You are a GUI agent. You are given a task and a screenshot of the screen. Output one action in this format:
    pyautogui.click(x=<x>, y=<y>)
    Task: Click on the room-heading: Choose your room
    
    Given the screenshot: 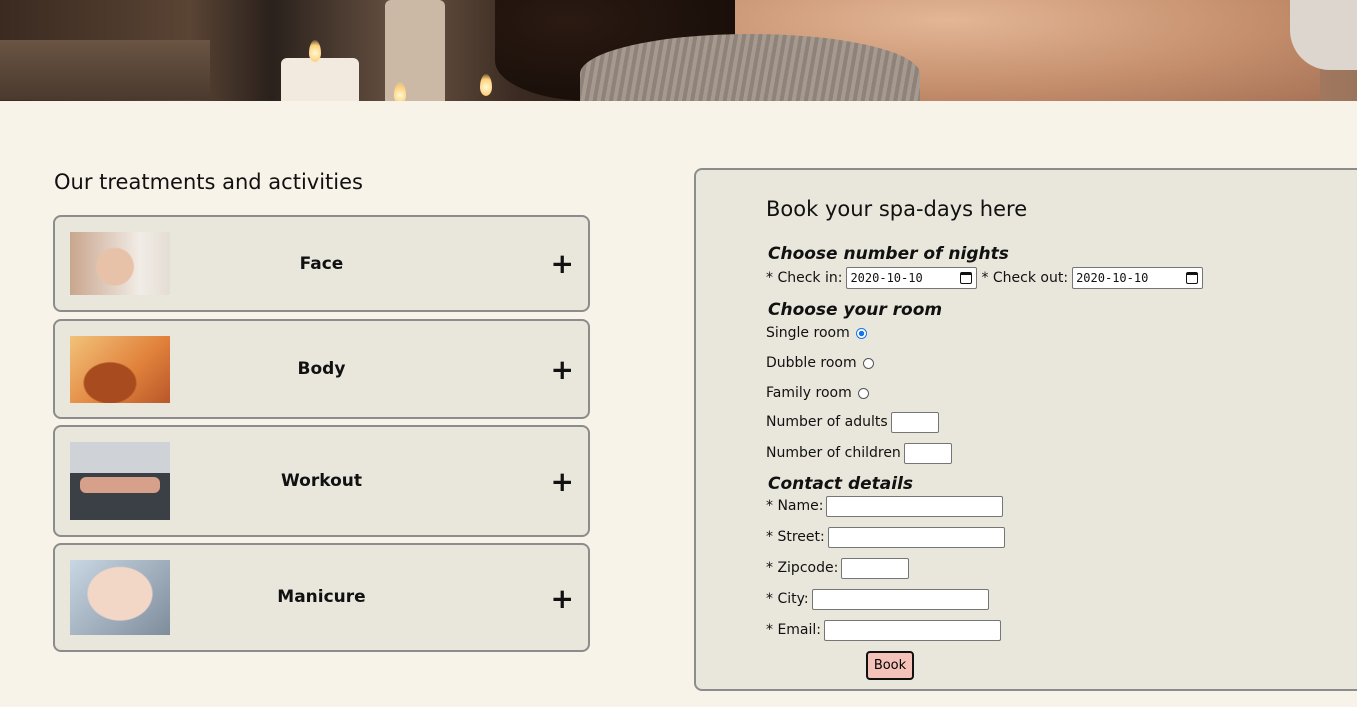 What is the action you would take?
    pyautogui.click(x=855, y=310)
    